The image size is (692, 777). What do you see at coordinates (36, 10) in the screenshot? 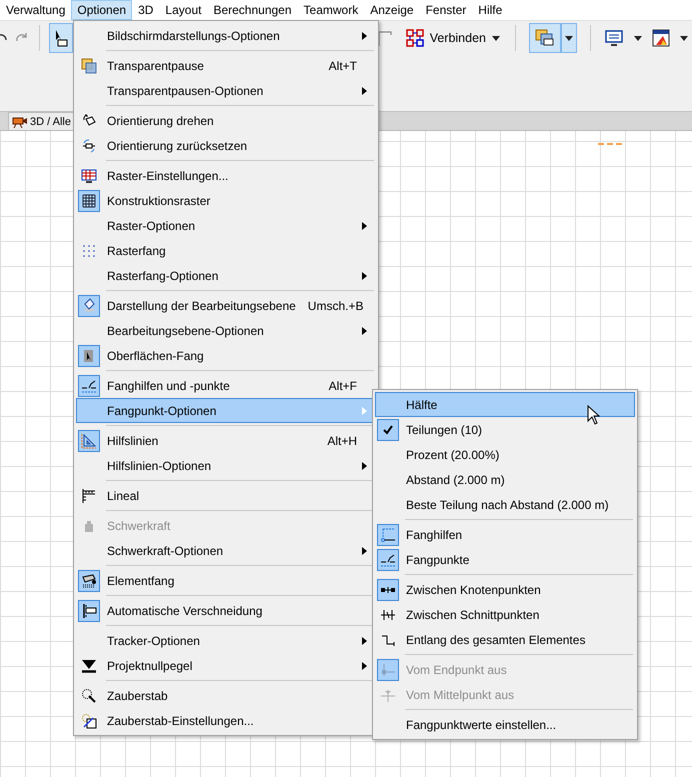
I see `menu-bar-item: Verwaltung` at bounding box center [36, 10].